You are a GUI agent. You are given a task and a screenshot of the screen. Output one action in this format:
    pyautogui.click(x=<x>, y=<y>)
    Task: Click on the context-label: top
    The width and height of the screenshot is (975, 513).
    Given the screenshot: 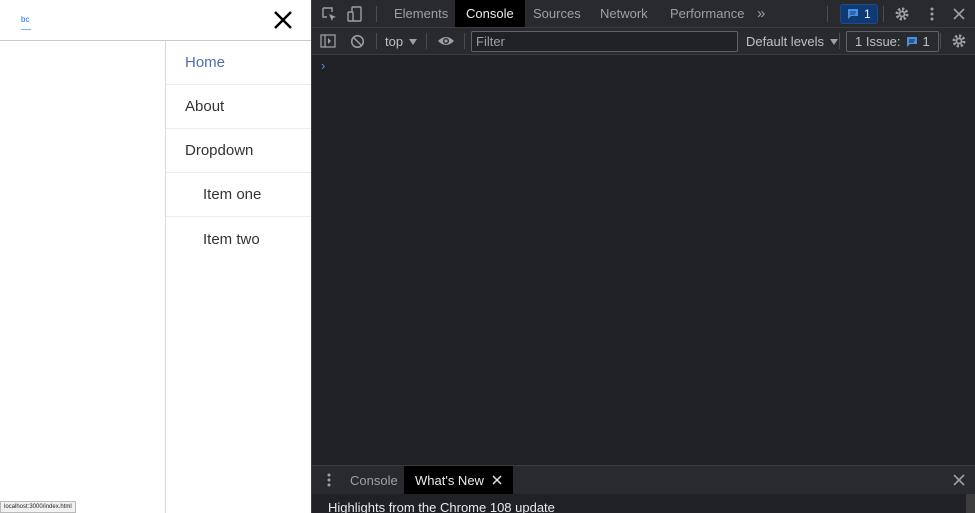 What is the action you would take?
    pyautogui.click(x=394, y=41)
    